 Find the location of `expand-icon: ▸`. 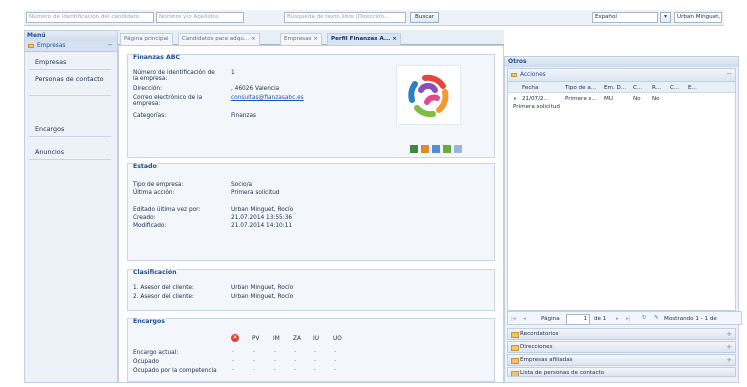

expand-icon: ▸ is located at coordinates (515, 99).